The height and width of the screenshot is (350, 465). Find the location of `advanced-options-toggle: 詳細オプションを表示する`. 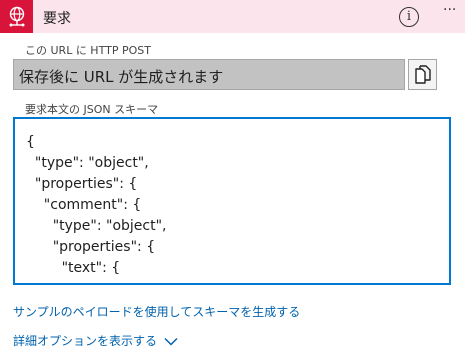

advanced-options-toggle: 詳細オプションを表示する is located at coordinates (95, 340).